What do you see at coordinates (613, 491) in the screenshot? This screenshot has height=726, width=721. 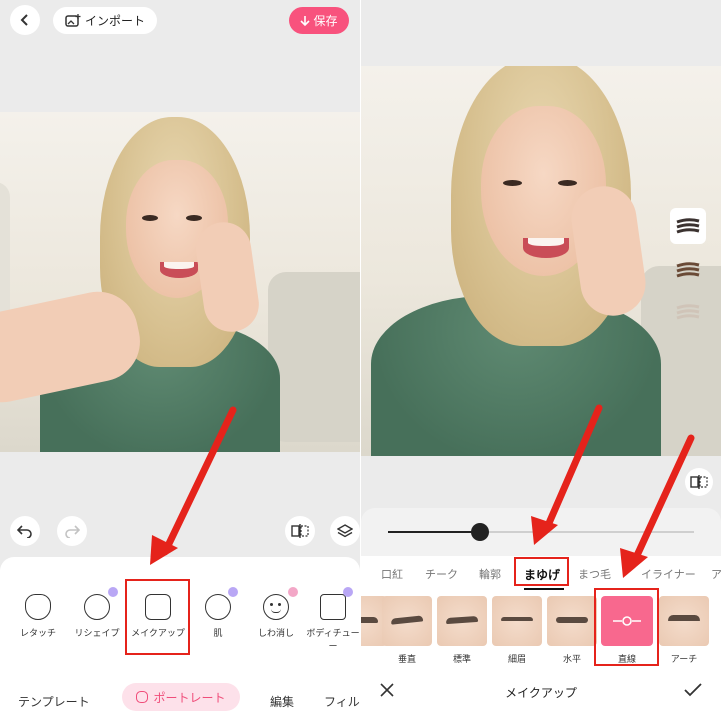 I see `red-arrows` at bounding box center [613, 491].